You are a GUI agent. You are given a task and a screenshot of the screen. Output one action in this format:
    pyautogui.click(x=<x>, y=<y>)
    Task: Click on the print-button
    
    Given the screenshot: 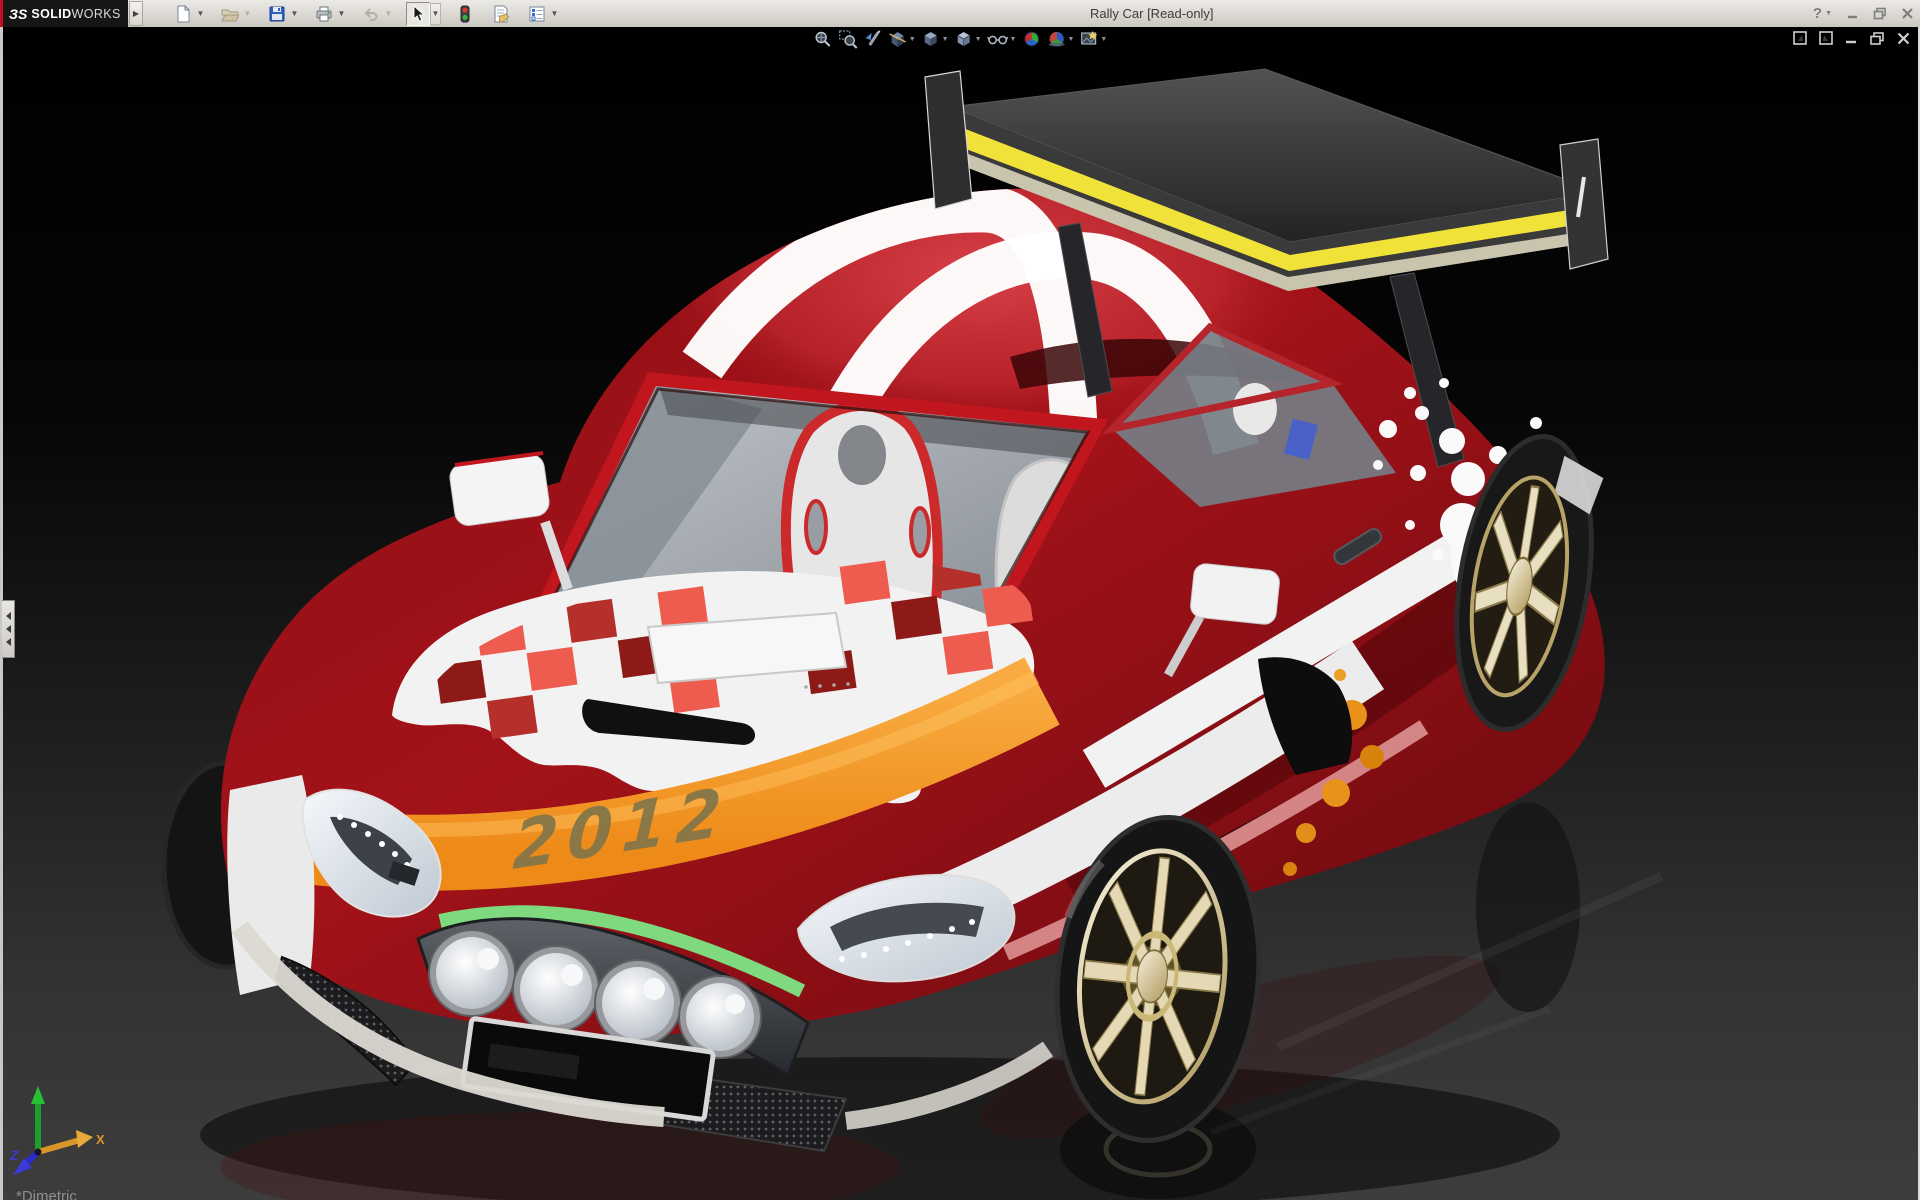 What is the action you would take?
    pyautogui.click(x=324, y=14)
    